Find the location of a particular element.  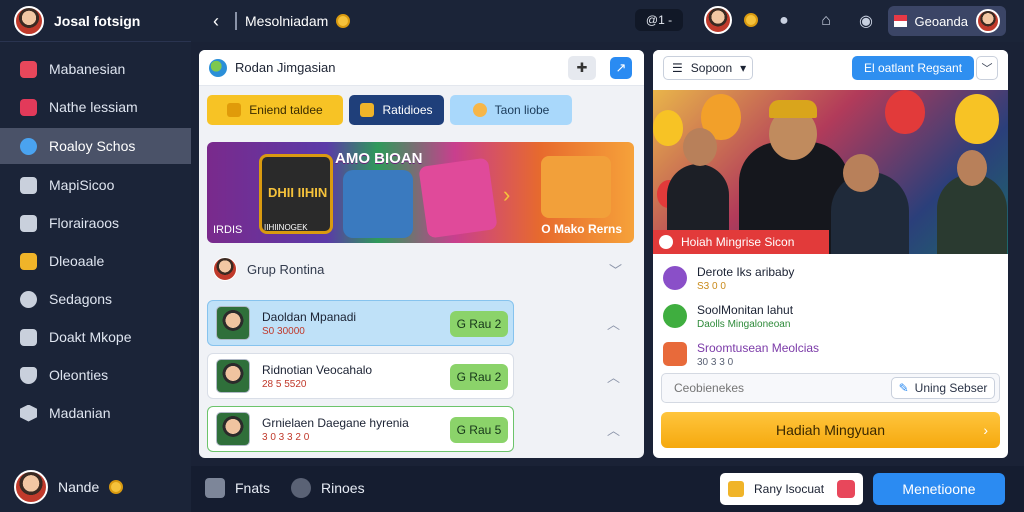

sidebar-item-6: Dleoaale is located at coordinates (95, 261).